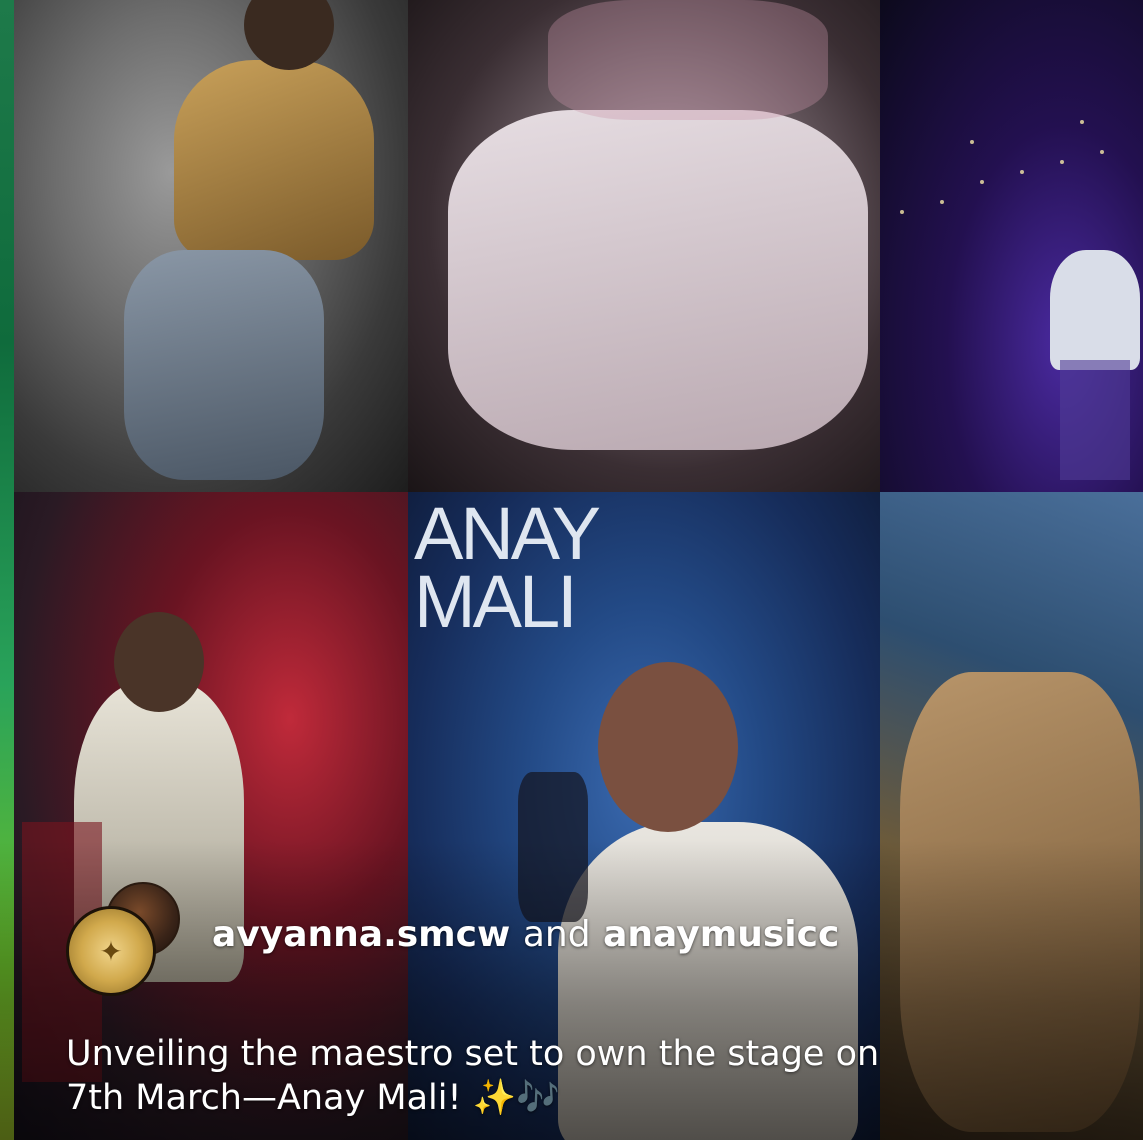 This screenshot has height=1140, width=1143. I want to click on poster-title-line1: ANAY, so click(507, 533).